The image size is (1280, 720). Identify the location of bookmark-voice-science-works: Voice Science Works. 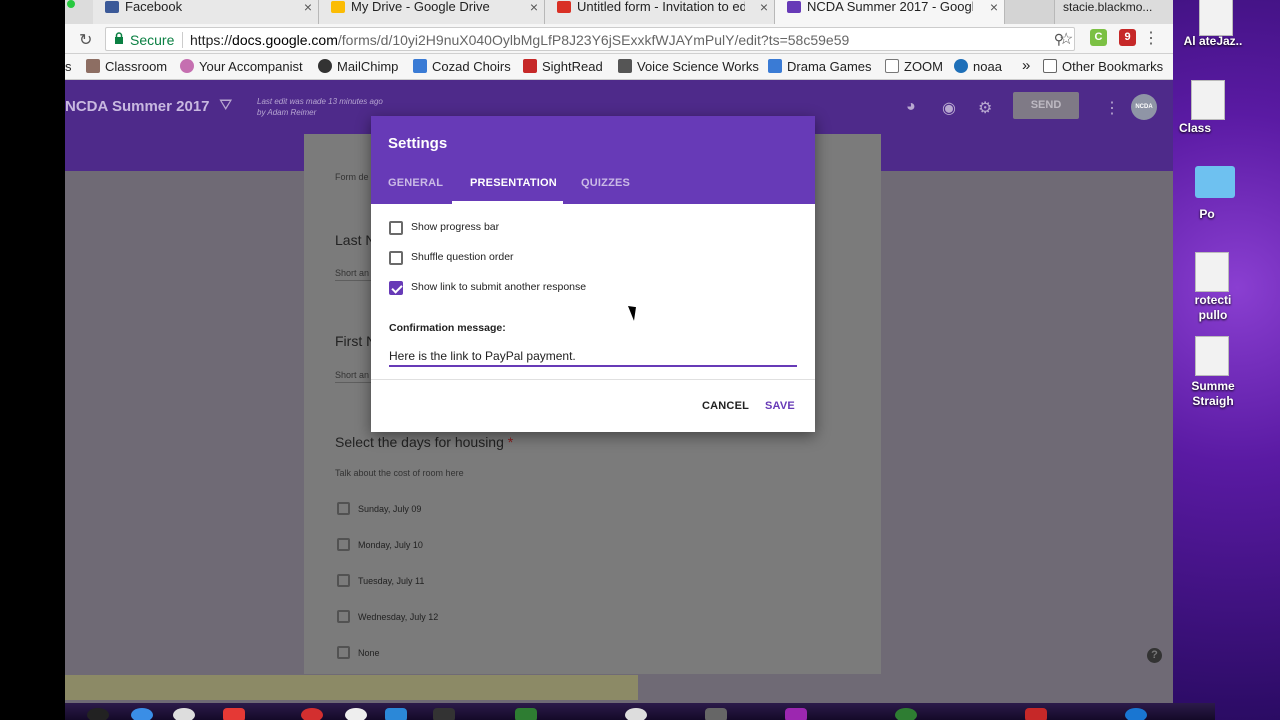
(688, 66).